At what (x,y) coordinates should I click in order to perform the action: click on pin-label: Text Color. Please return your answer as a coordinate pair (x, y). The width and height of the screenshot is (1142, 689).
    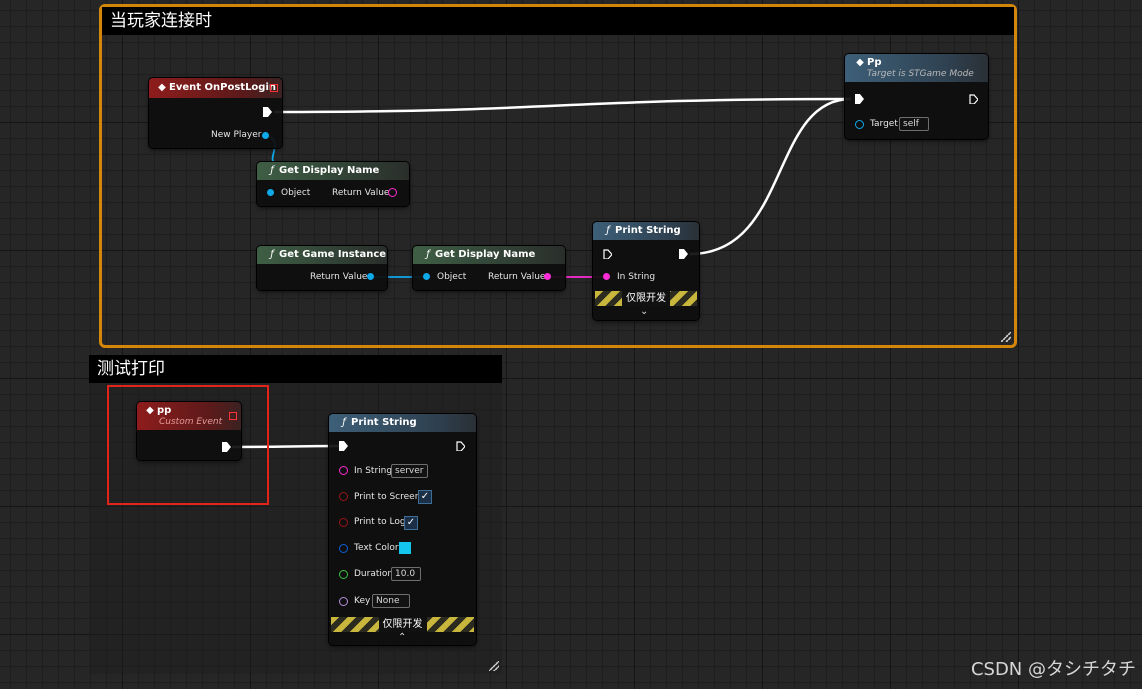
    Looking at the image, I should click on (376, 548).